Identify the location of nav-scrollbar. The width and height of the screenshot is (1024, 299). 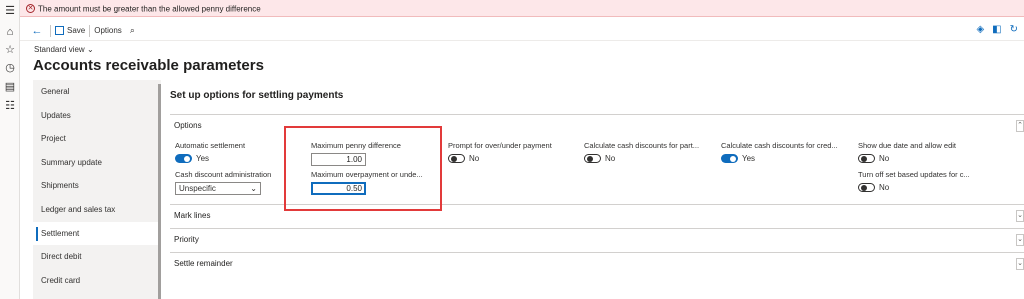
(159, 191).